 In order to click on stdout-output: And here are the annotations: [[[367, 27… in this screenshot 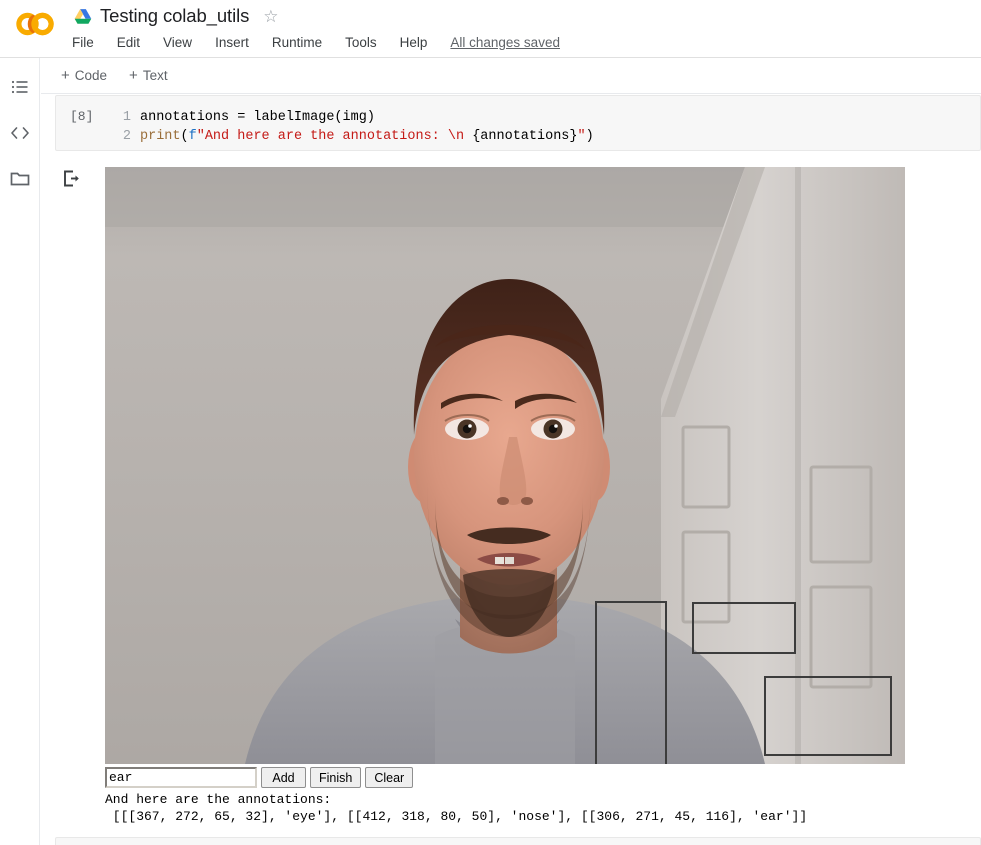, I will do `click(540, 808)`.